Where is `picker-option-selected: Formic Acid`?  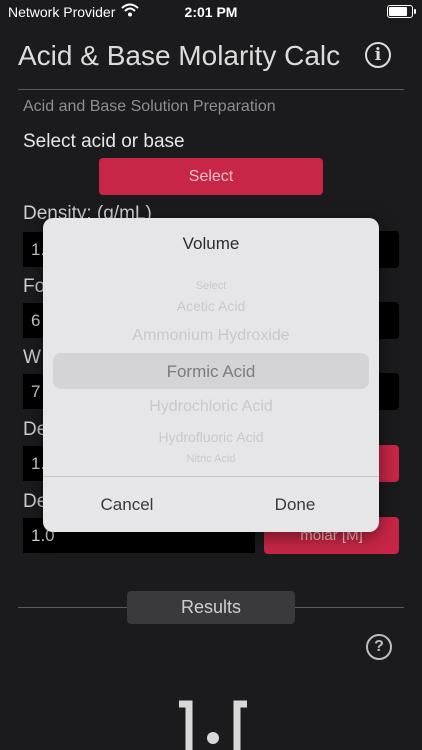
picker-option-selected: Formic Acid is located at coordinates (211, 372).